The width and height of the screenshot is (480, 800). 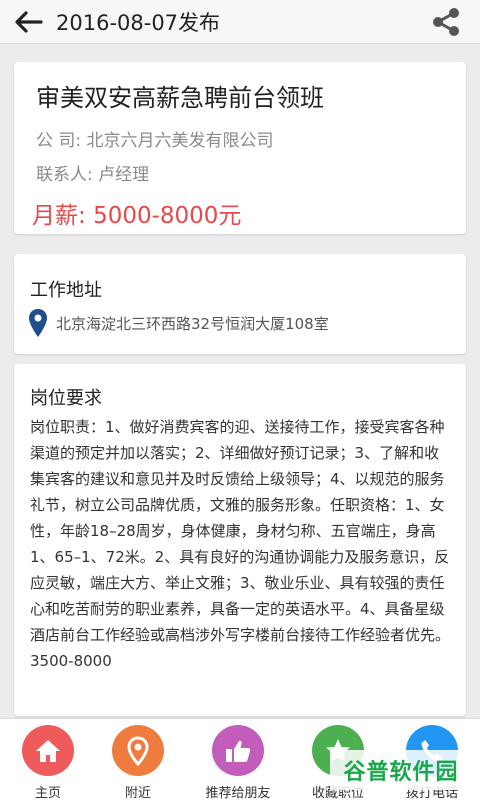 I want to click on home-button-circle, so click(x=48, y=750).